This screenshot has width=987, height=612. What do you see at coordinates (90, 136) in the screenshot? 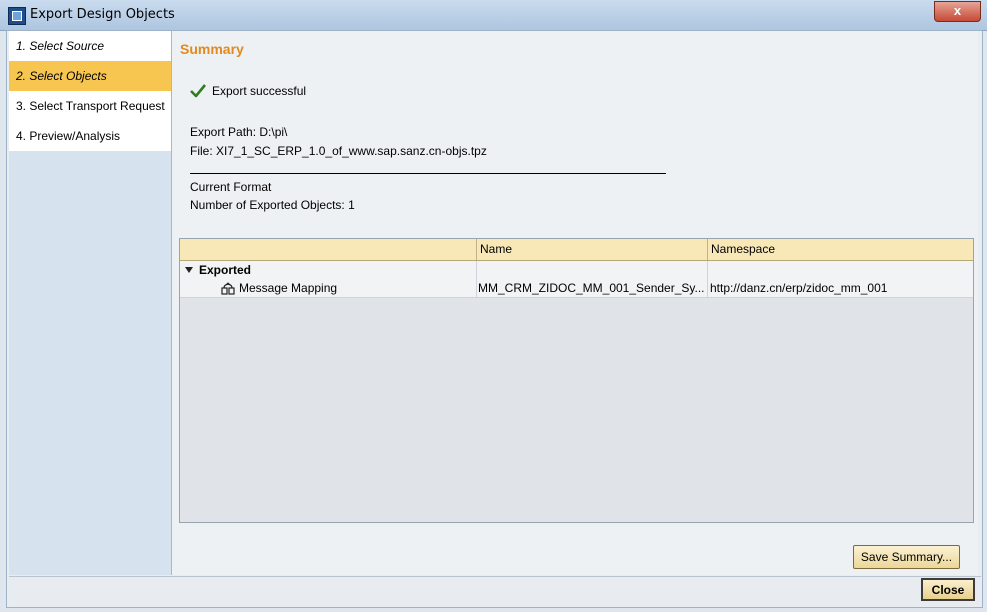
I see `step-preview-analysis: 4. Preview/Analysis` at bounding box center [90, 136].